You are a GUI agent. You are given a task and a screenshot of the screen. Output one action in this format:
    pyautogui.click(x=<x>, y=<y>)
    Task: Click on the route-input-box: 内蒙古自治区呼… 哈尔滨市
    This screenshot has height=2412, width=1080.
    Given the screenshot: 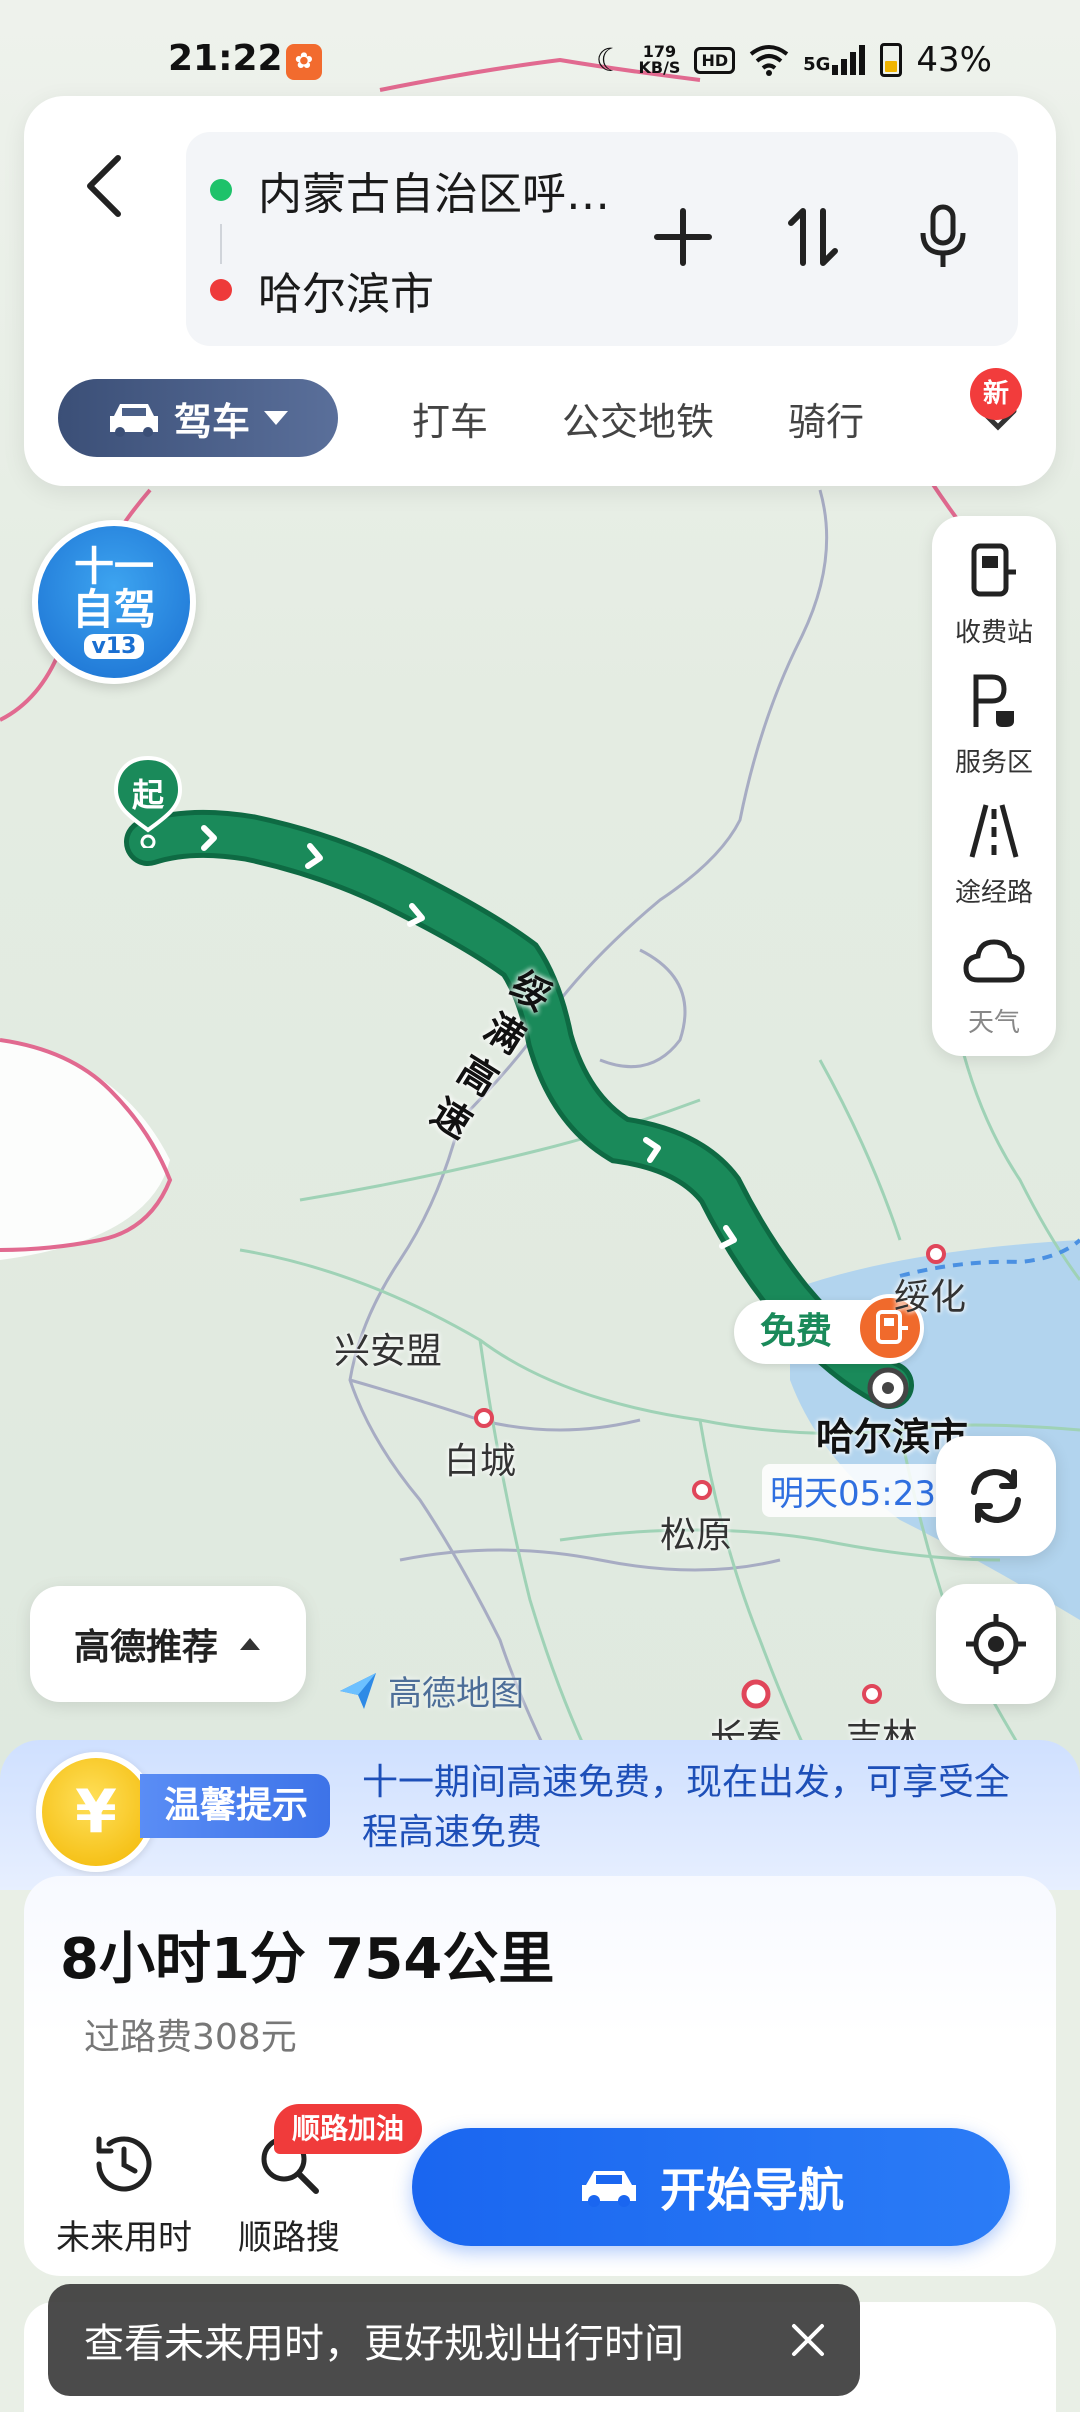 What is the action you would take?
    pyautogui.click(x=602, y=239)
    